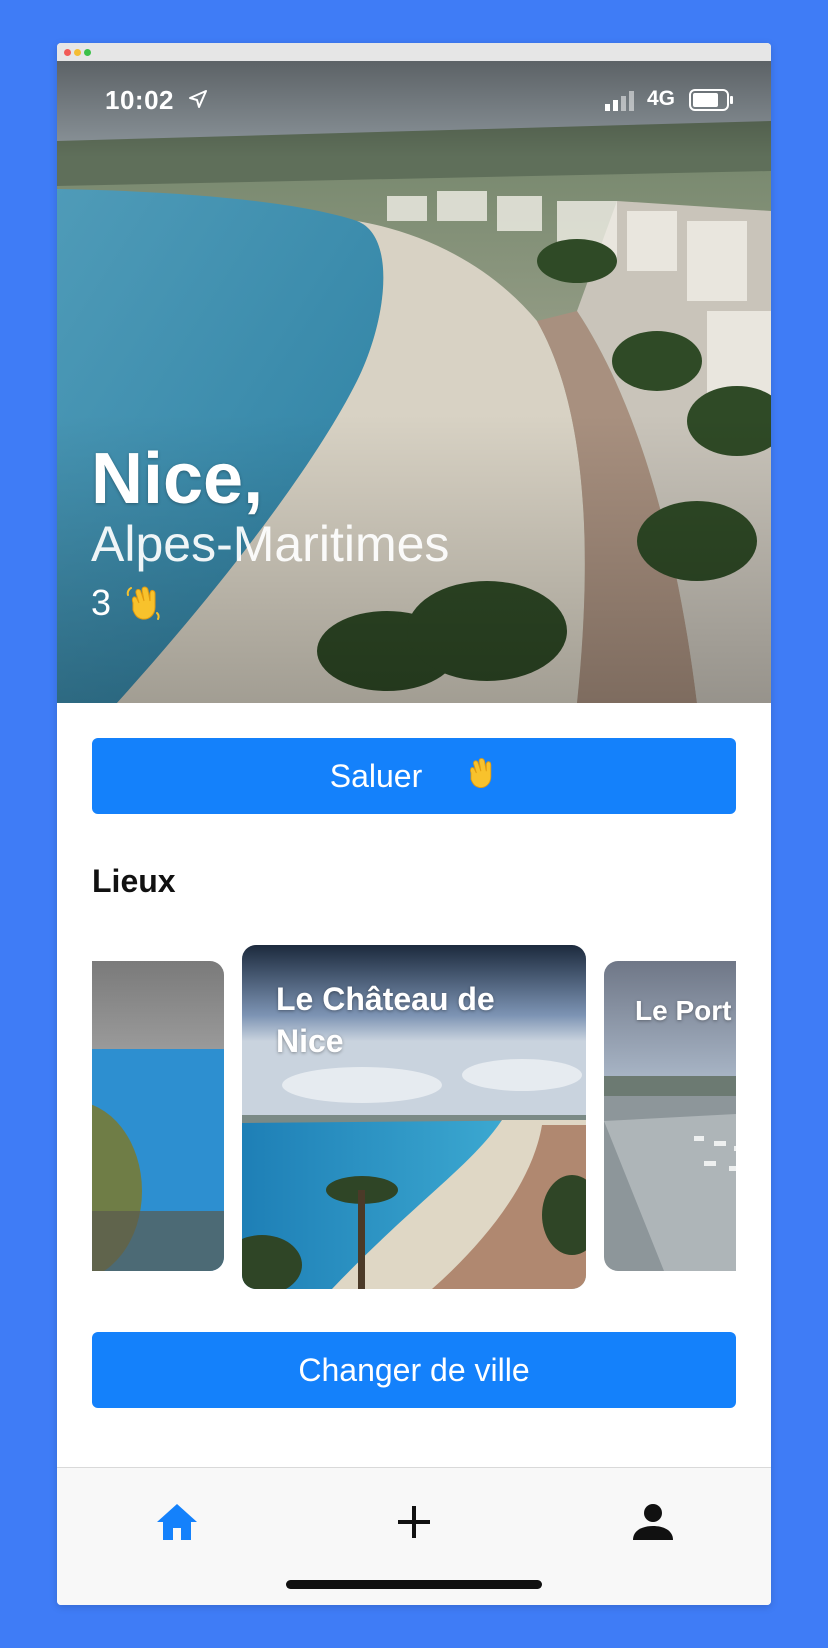 The width and height of the screenshot is (828, 1648). What do you see at coordinates (77, 52) in the screenshot?
I see `minimize-window-dot` at bounding box center [77, 52].